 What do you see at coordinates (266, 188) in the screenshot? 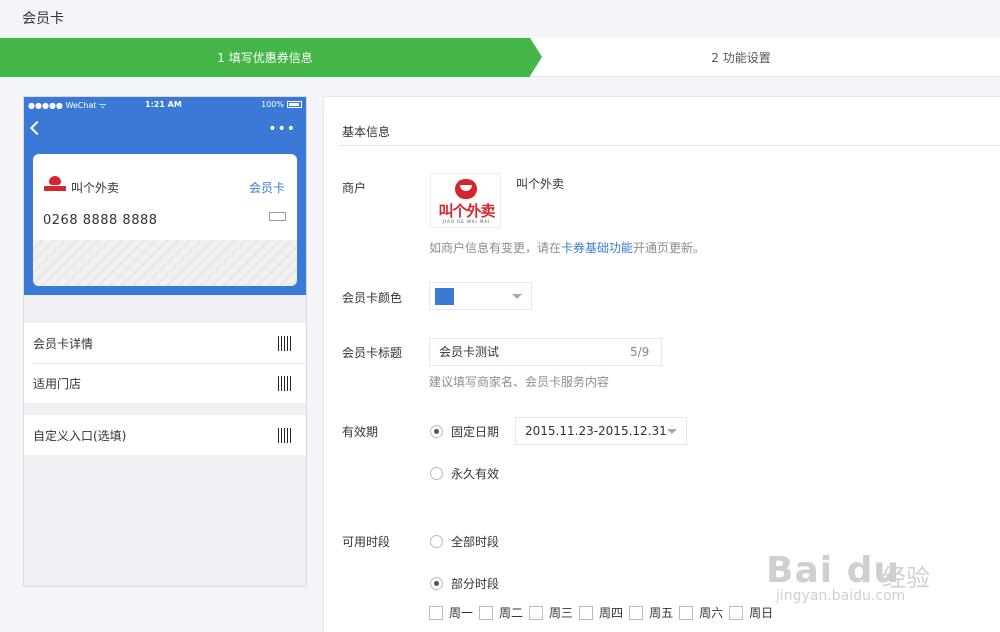
I see `card-type-label: 会员卡` at bounding box center [266, 188].